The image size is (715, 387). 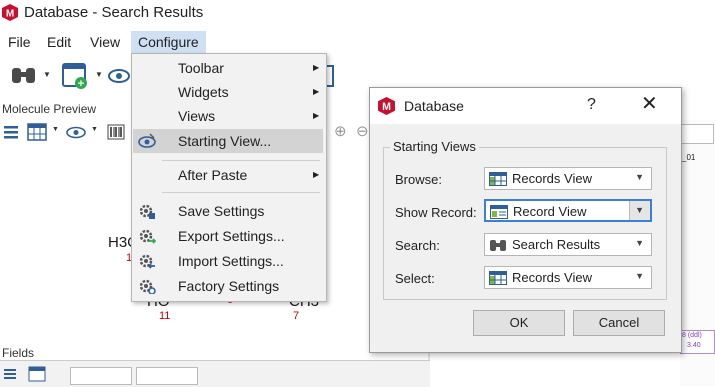 What do you see at coordinates (49, 109) in the screenshot?
I see `molecule-preview-title: Molecule Preview` at bounding box center [49, 109].